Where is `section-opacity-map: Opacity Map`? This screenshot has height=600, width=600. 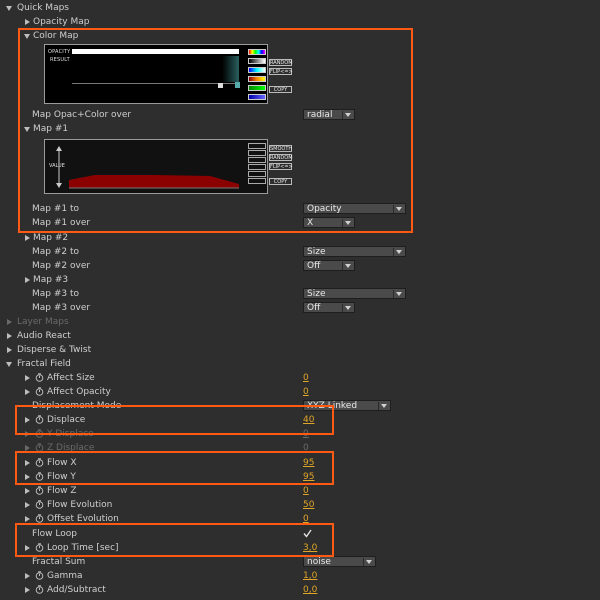
section-opacity-map: Opacity Map is located at coordinates (300, 22).